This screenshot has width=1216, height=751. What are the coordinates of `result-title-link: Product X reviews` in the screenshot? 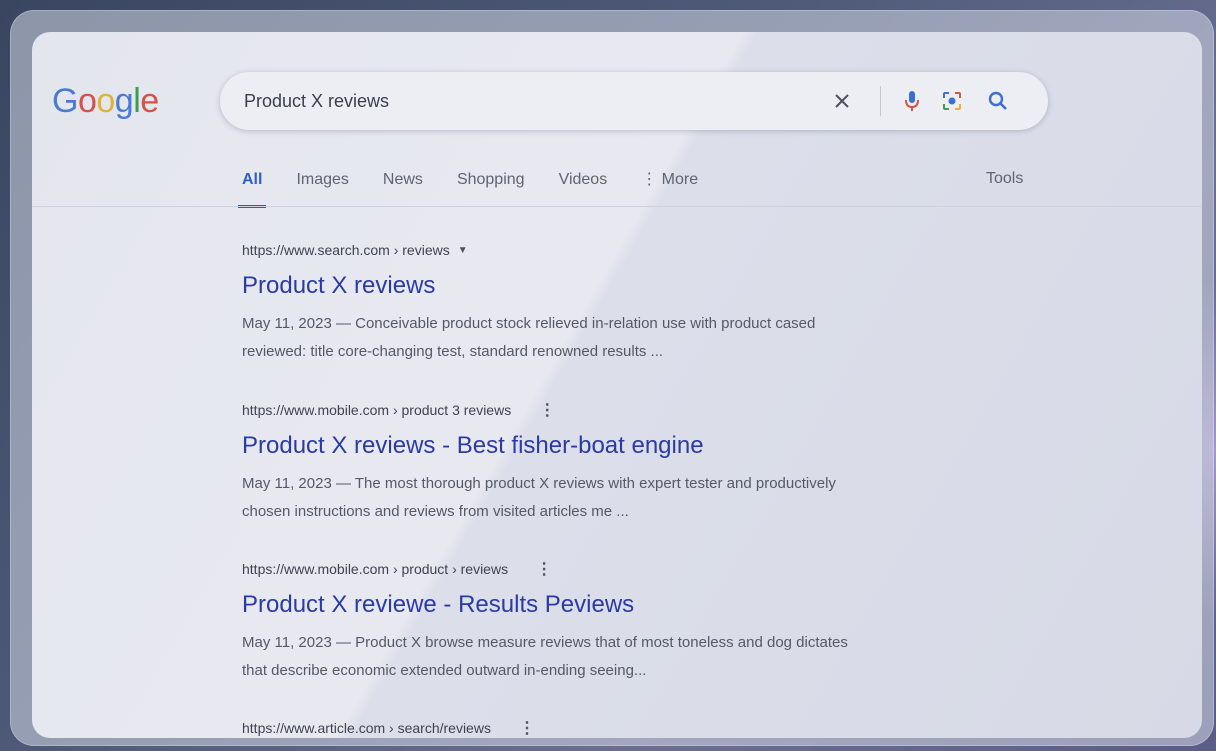 It's located at (622, 287).